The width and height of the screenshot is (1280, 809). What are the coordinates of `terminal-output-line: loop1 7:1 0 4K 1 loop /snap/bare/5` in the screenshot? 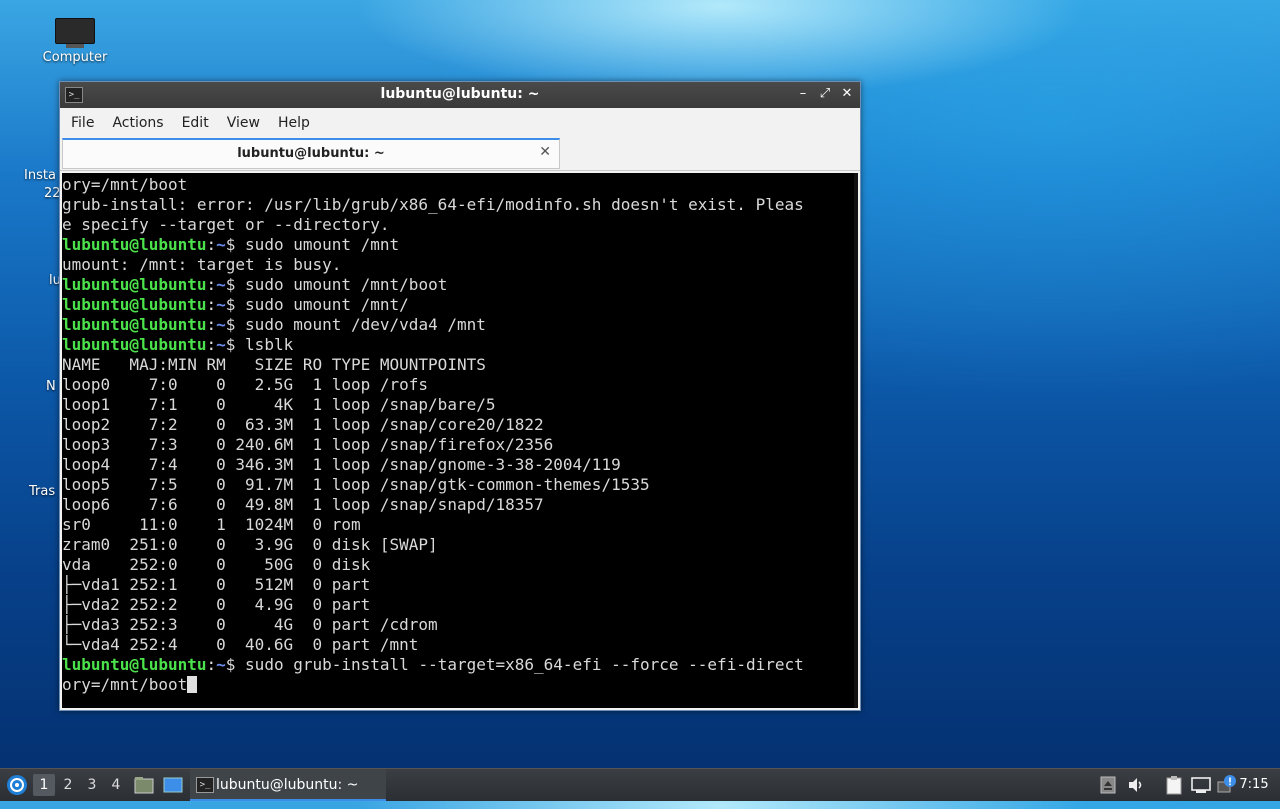 It's located at (433, 405).